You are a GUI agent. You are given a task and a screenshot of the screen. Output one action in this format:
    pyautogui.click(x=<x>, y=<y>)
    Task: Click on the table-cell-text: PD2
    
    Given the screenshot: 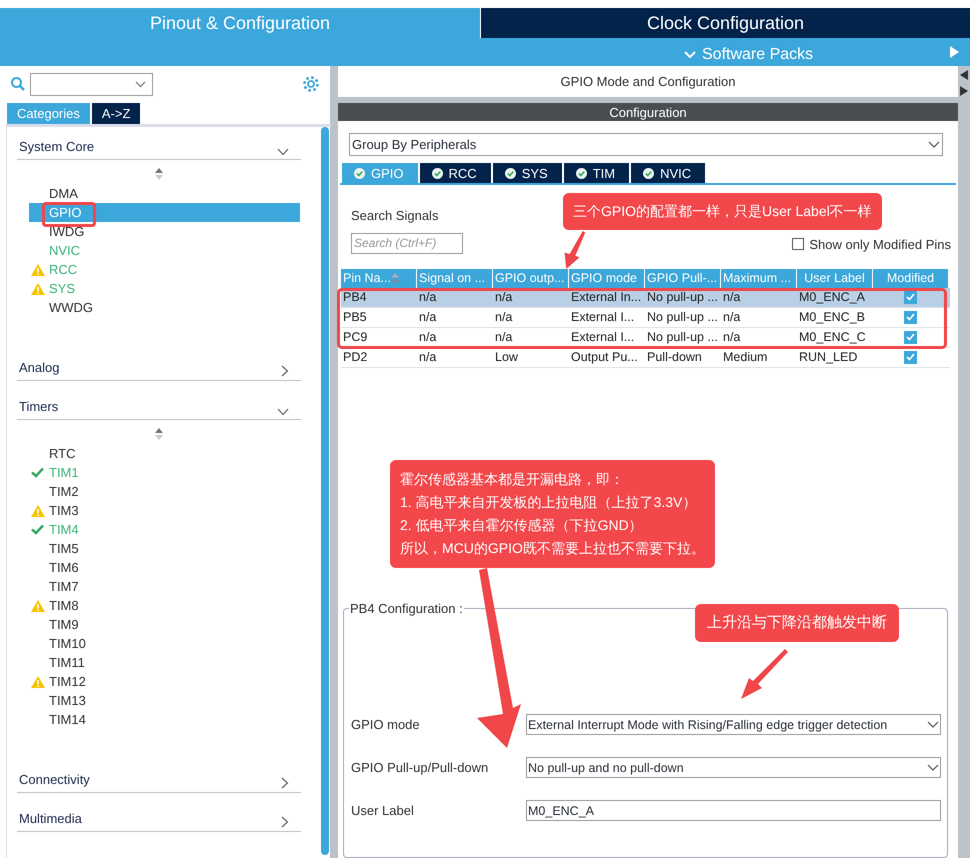 What is the action you would take?
    pyautogui.click(x=355, y=357)
    